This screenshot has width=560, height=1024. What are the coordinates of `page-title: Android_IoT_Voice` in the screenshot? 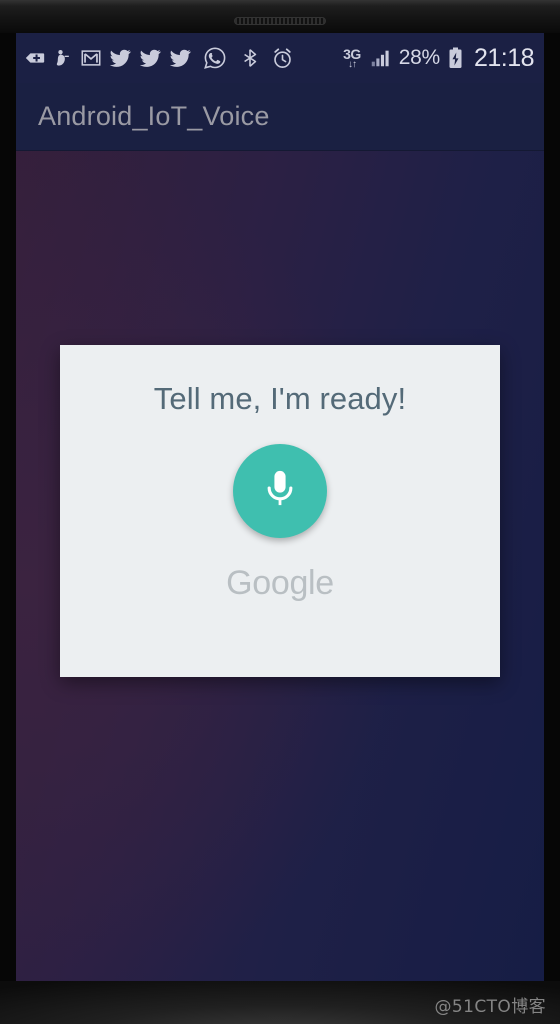 It's located at (154, 116).